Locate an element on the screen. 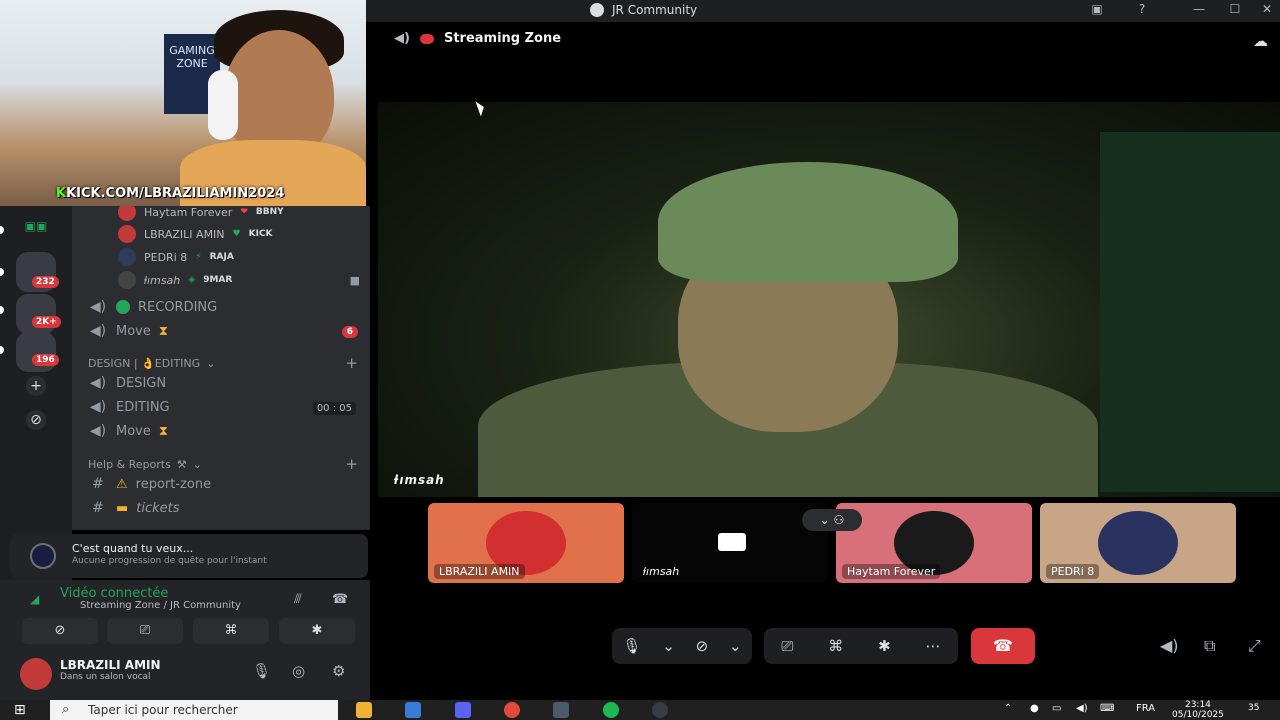 The height and width of the screenshot is (720, 1280). chat-icon: ☁ is located at coordinates (1260, 41).